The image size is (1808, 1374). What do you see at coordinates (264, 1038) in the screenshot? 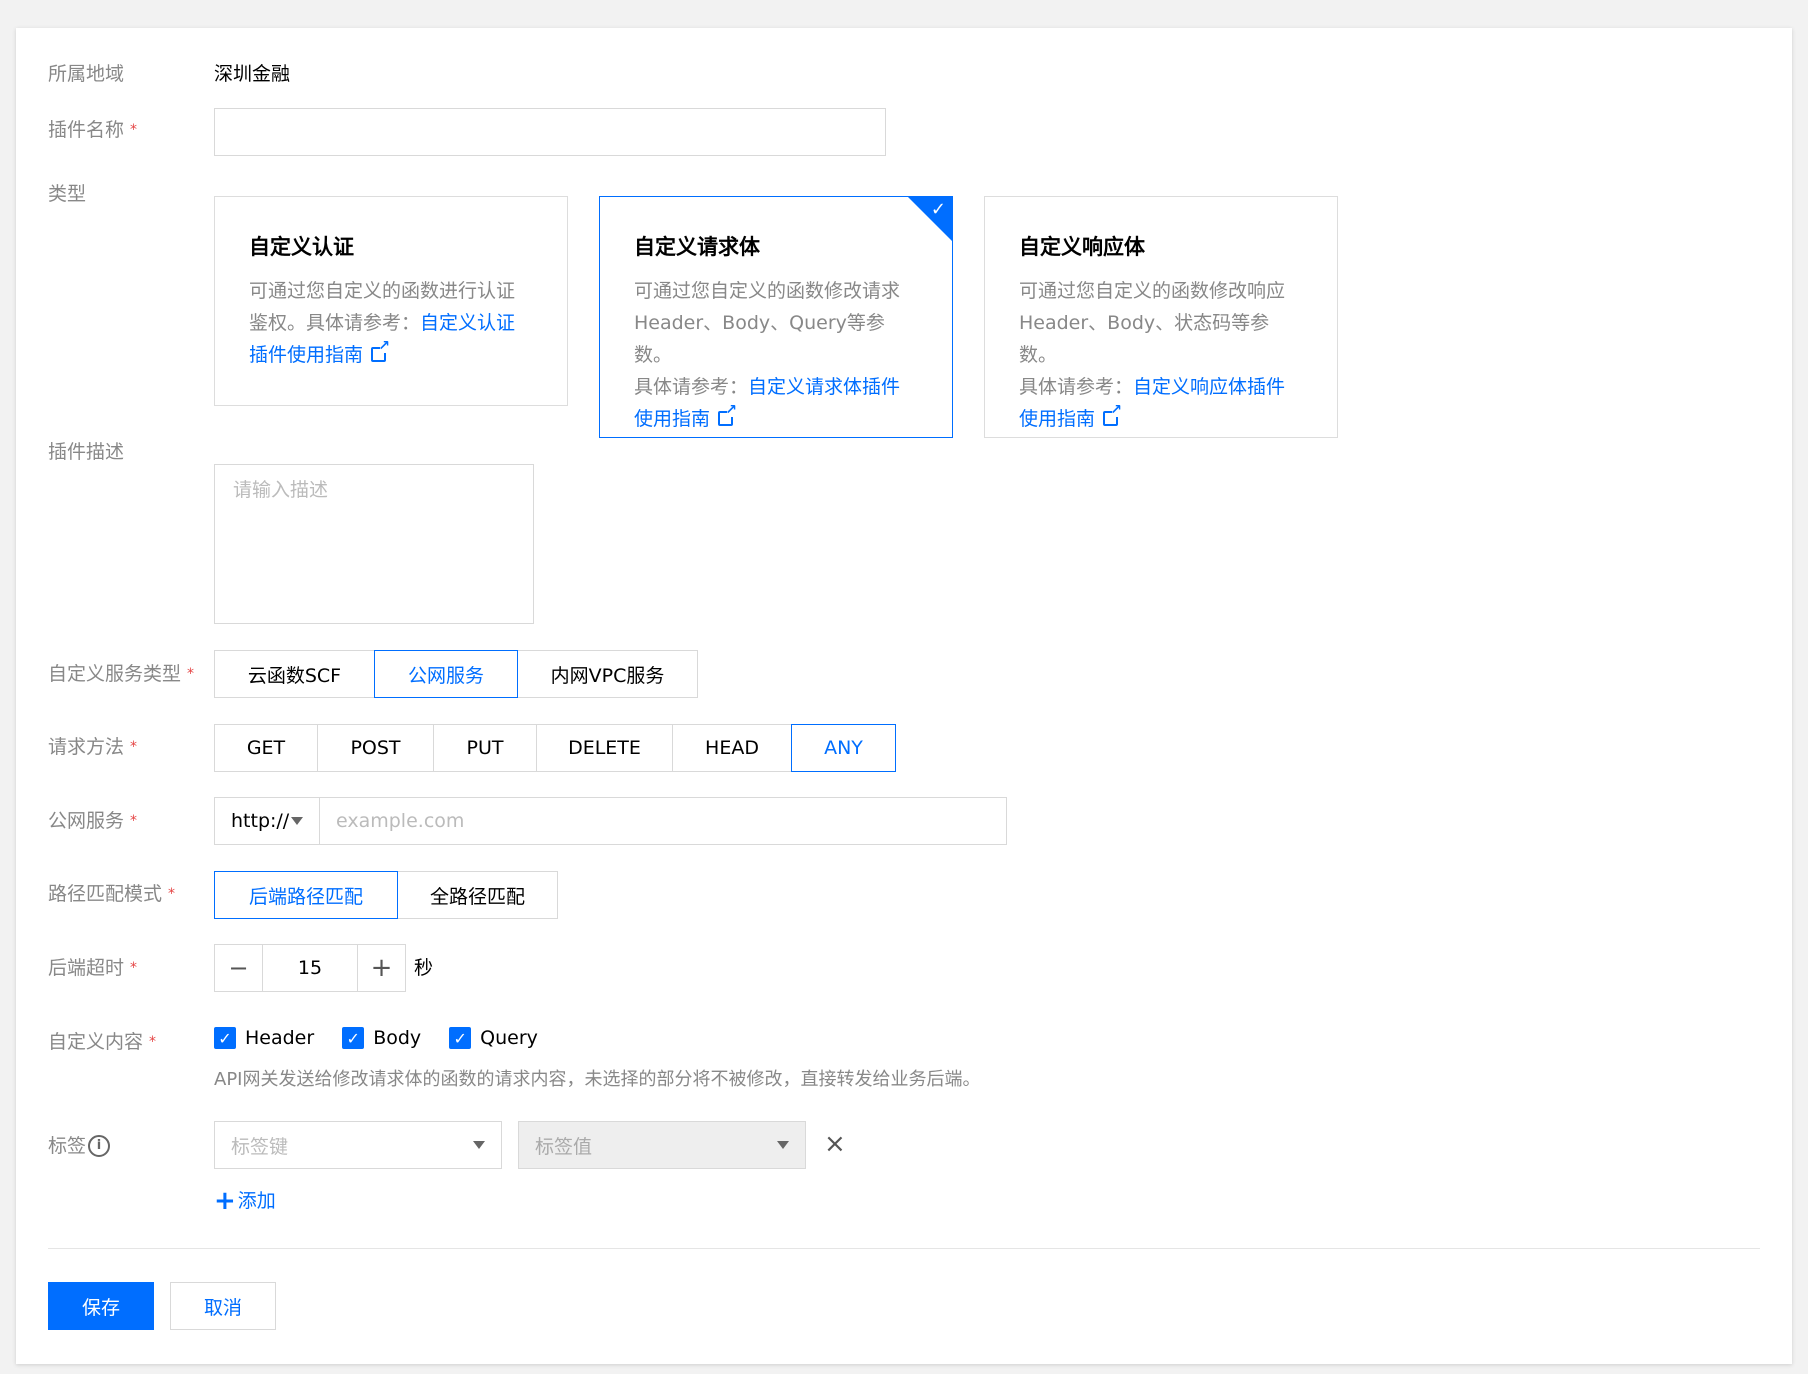
I see `checkbox-header: ✓ Header` at bounding box center [264, 1038].